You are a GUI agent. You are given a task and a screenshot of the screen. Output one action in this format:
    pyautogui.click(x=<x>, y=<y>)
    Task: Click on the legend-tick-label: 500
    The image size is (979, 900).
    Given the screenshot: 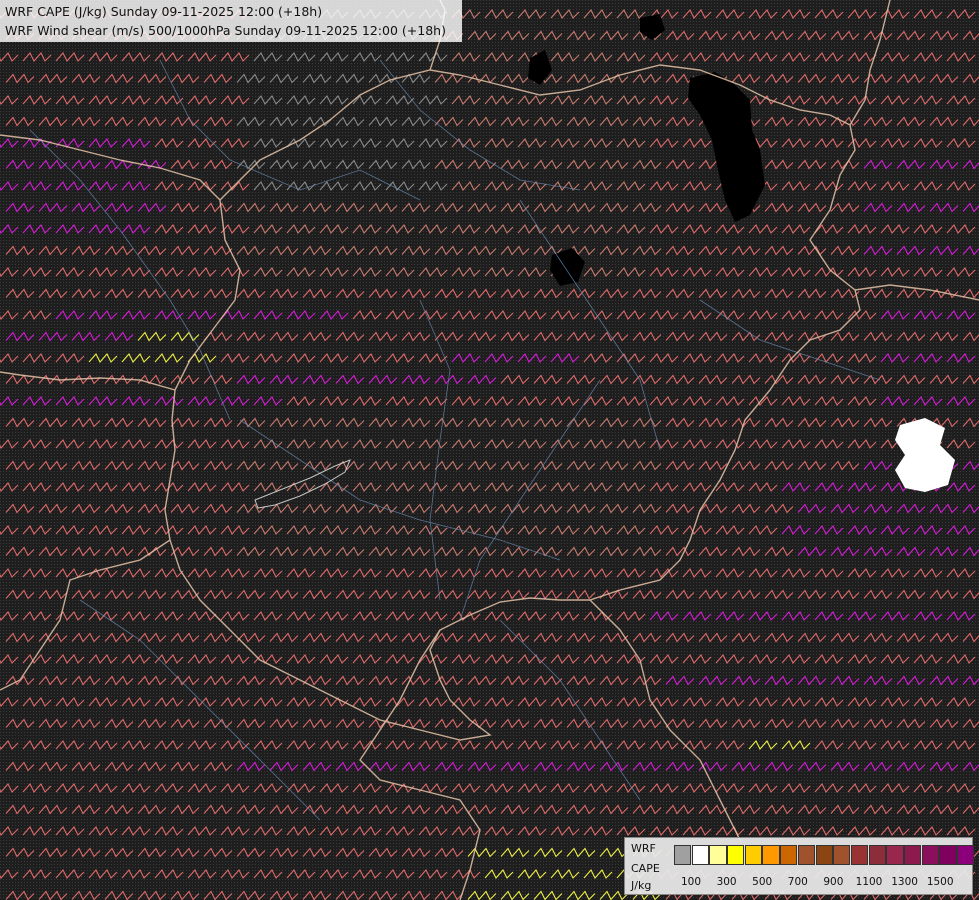 What is the action you would take?
    pyautogui.click(x=762, y=882)
    